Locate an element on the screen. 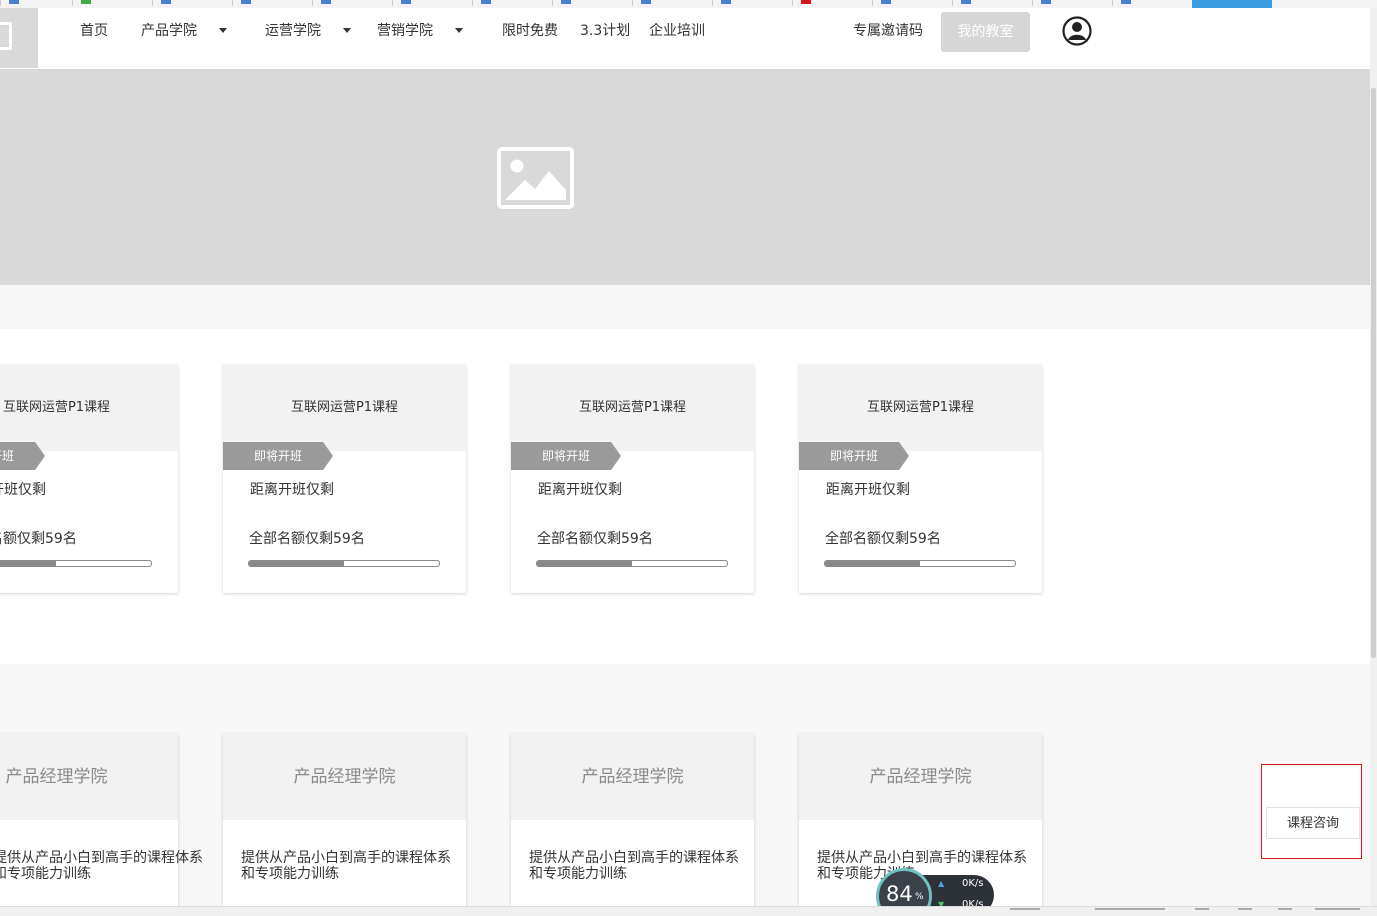  course-consult-widget: 课程咨询 is located at coordinates (1311, 811).